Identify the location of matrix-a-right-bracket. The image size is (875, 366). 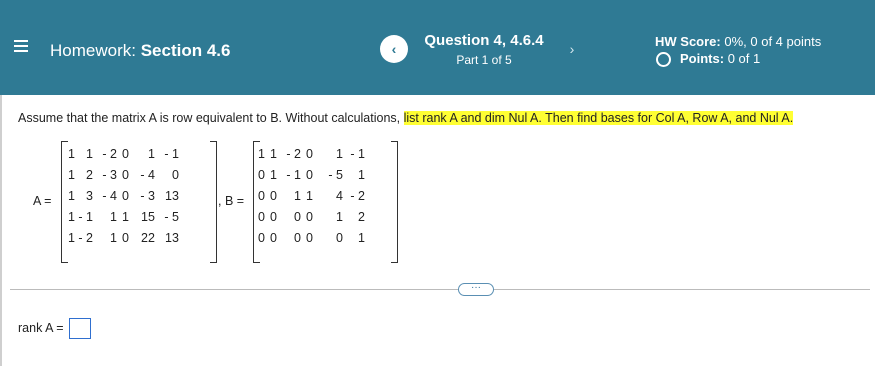
(213, 202).